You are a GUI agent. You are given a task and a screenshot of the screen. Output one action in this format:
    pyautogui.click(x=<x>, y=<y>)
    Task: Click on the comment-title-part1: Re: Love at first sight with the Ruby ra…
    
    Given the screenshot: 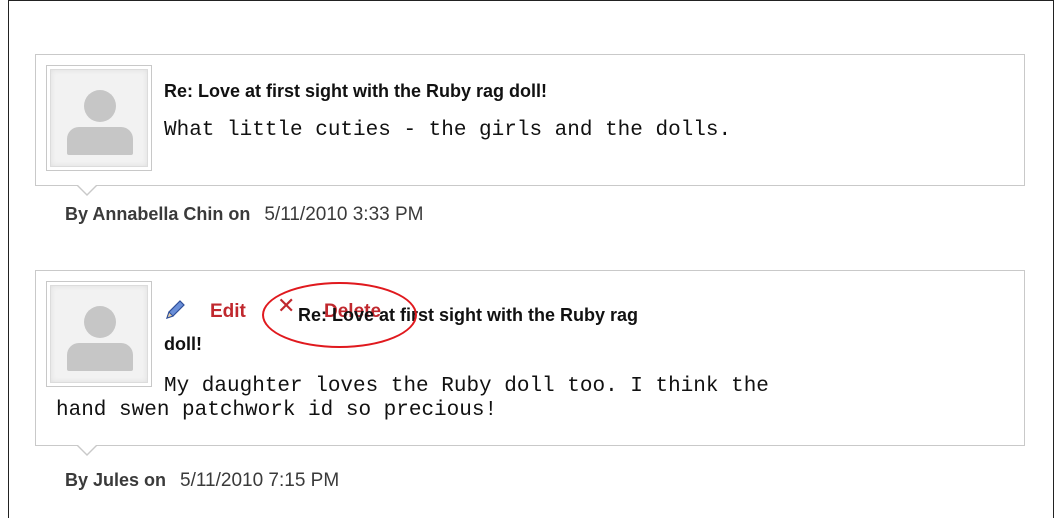 What is the action you would take?
    pyautogui.click(x=468, y=315)
    